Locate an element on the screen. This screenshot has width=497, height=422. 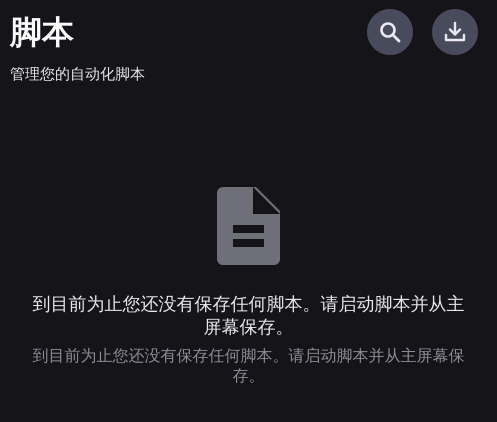
download-button is located at coordinates (455, 32).